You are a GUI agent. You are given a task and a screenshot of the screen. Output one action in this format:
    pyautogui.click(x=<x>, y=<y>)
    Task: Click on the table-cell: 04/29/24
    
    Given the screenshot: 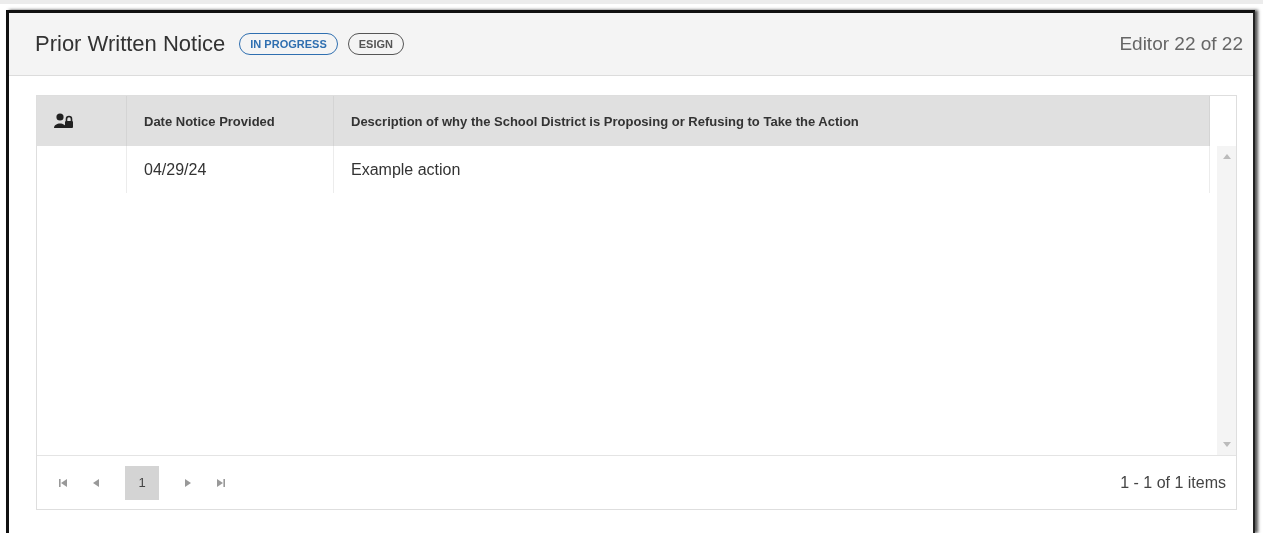 What is the action you would take?
    pyautogui.click(x=230, y=169)
    